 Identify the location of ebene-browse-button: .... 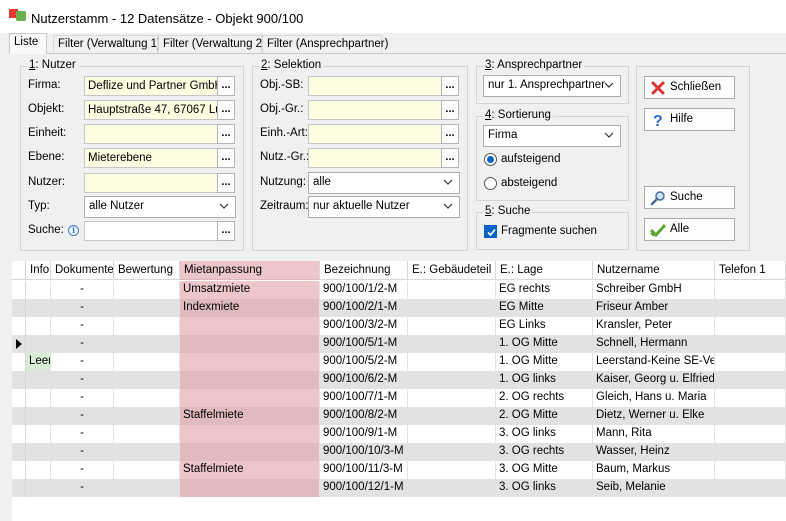
(226, 158).